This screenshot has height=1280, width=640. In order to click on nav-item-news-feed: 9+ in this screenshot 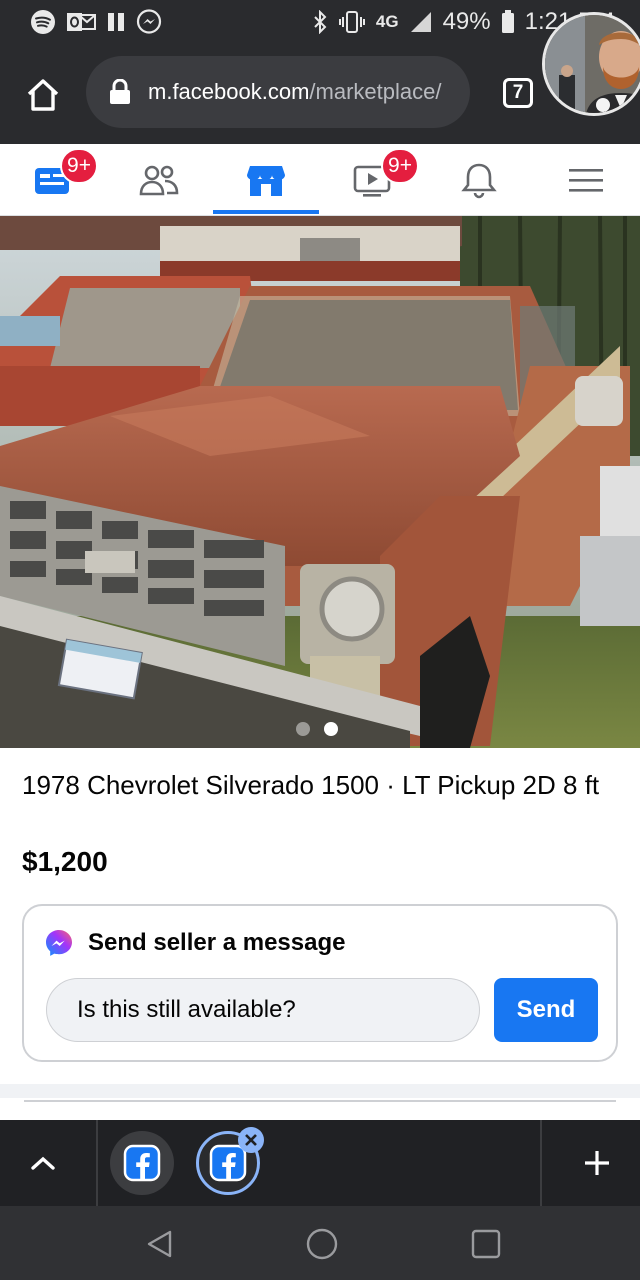, I will do `click(53, 180)`.